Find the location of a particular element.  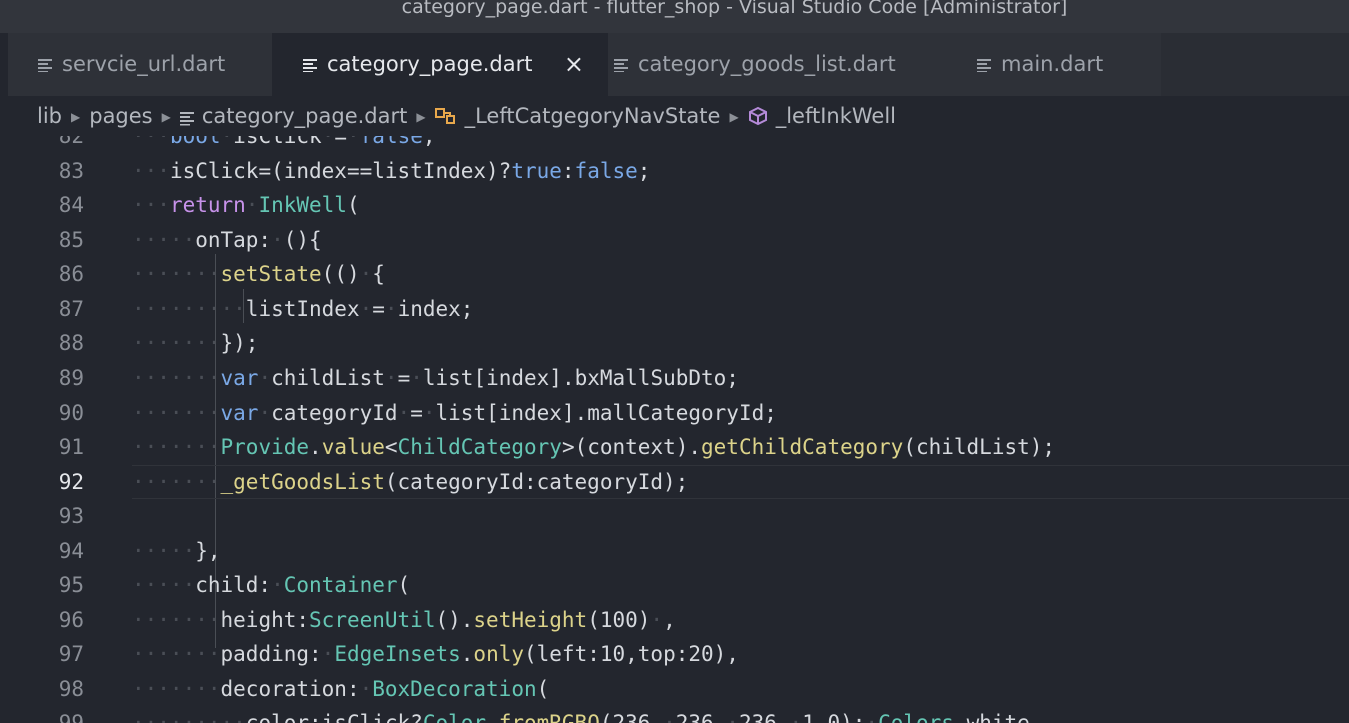

code-line: 86 ·······setState(()·{ is located at coordinates (678, 274).